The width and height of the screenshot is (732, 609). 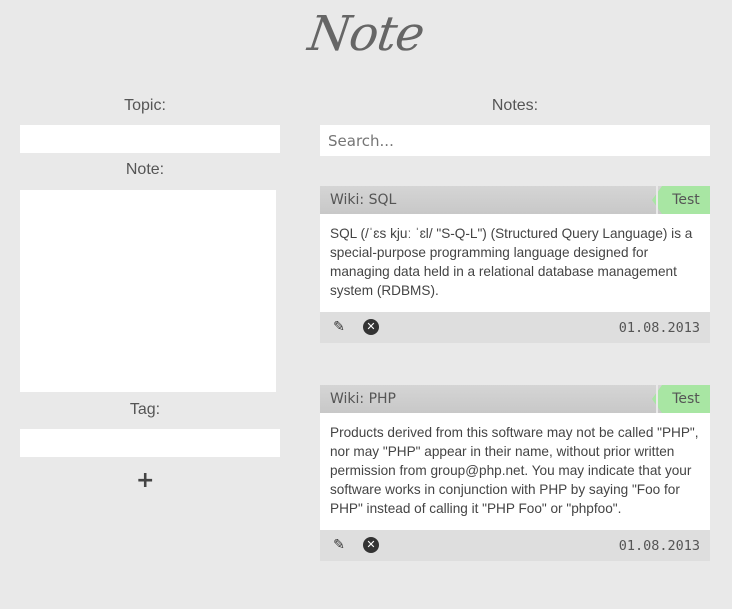 What do you see at coordinates (148, 291) in the screenshot?
I see `note-textarea` at bounding box center [148, 291].